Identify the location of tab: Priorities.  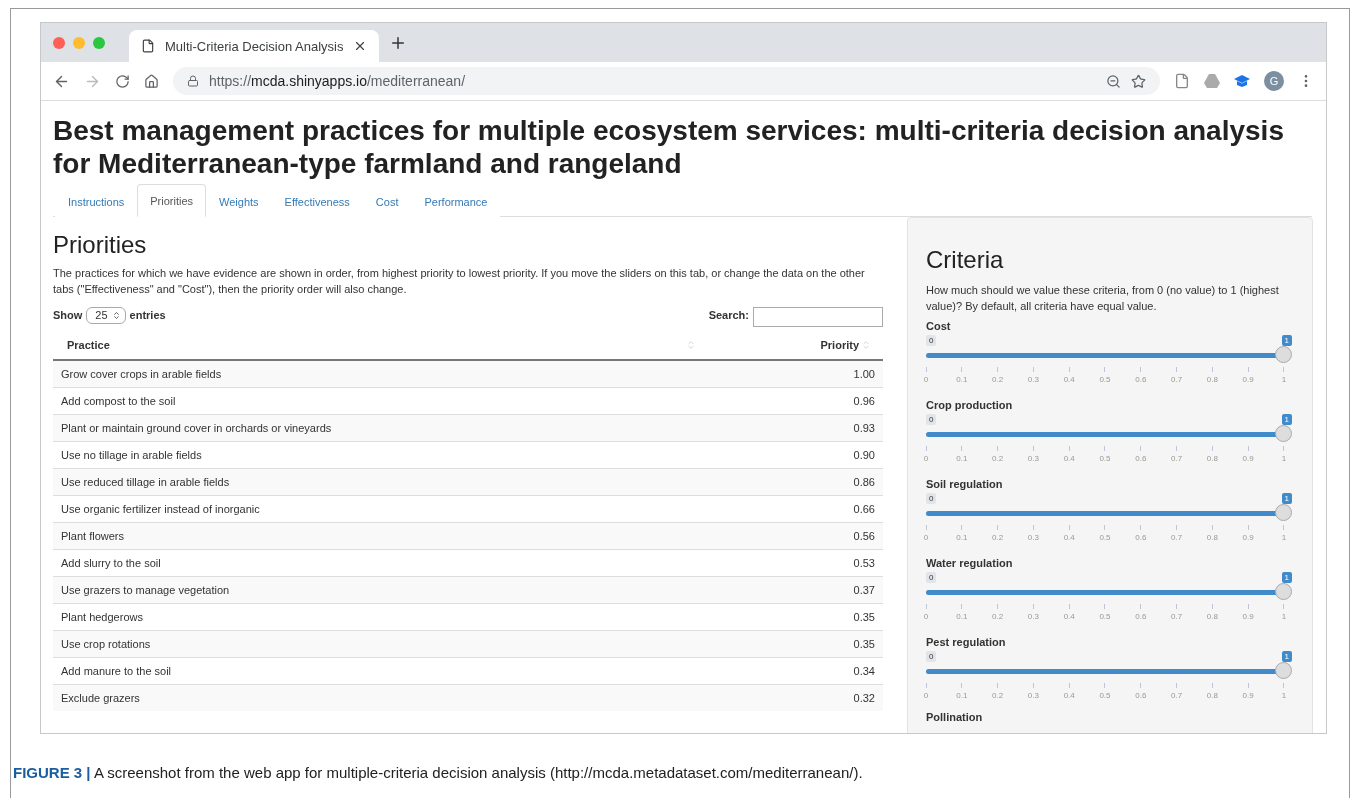
(172, 200).